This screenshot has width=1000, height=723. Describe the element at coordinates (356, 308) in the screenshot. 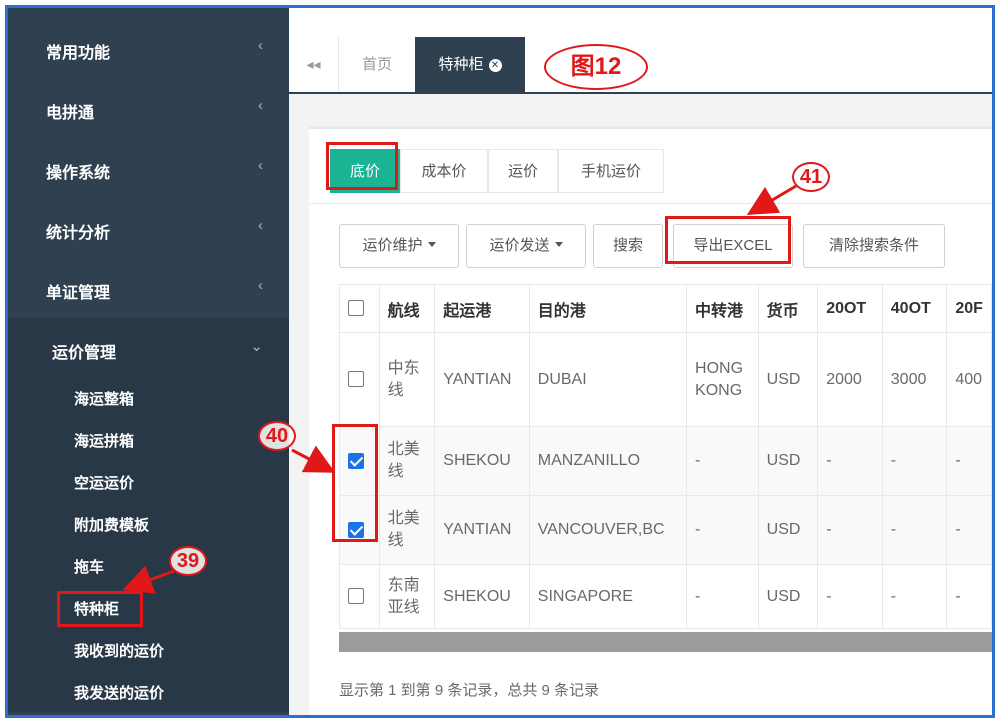

I see `select-all-checkbox` at that location.